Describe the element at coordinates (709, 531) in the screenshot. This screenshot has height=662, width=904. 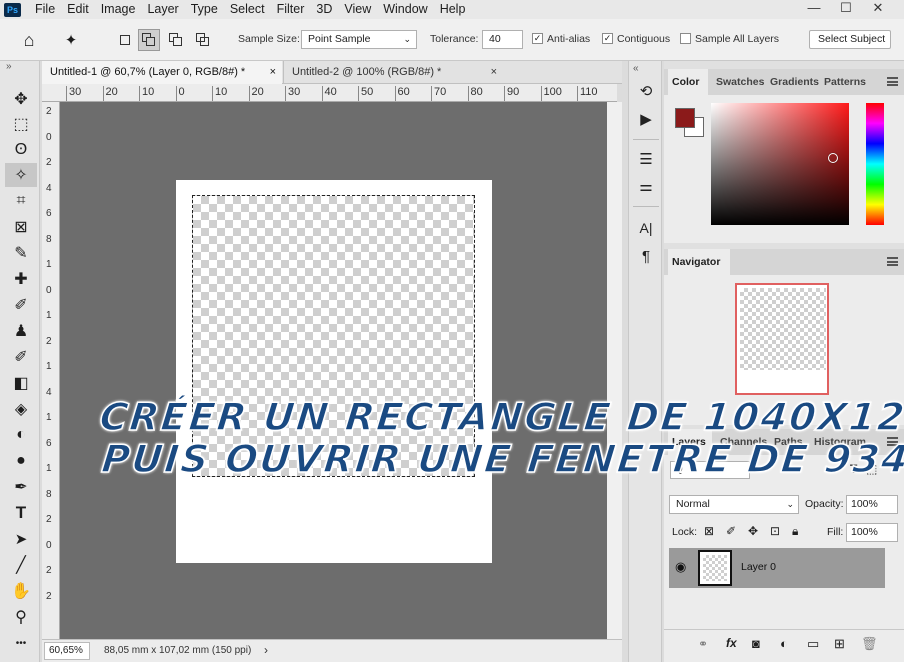
I see `lock-transparent-pixels-icon: ⊠` at that location.